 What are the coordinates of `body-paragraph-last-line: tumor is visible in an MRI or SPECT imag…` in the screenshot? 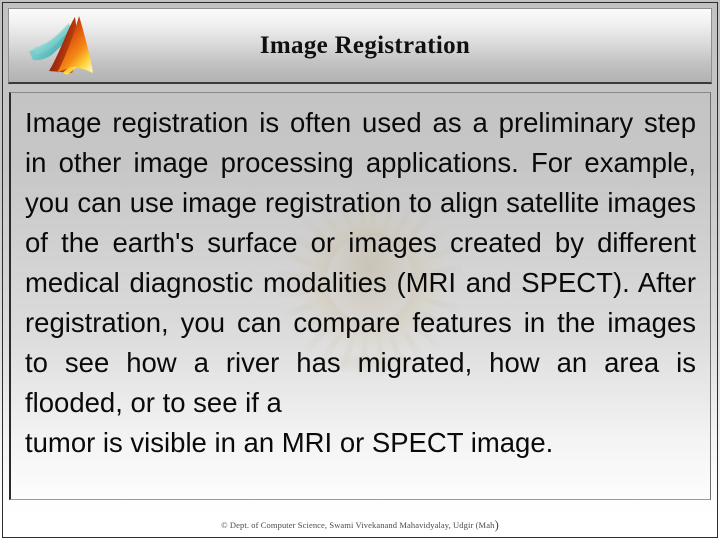 It's located at (289, 442).